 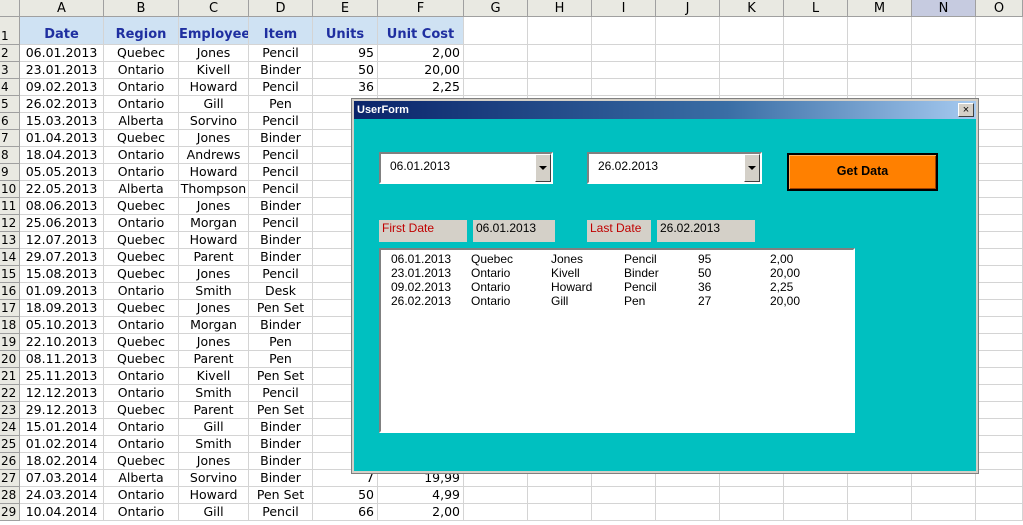 What do you see at coordinates (466, 168) in the screenshot?
I see `start-date-combobox: 06.01.2013` at bounding box center [466, 168].